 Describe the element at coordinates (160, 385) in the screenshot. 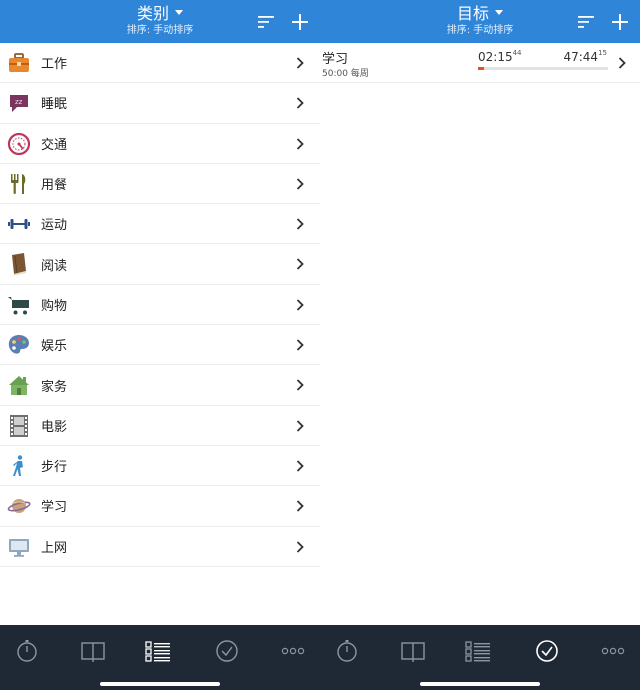

I see `category-row-housework: 家务` at that location.